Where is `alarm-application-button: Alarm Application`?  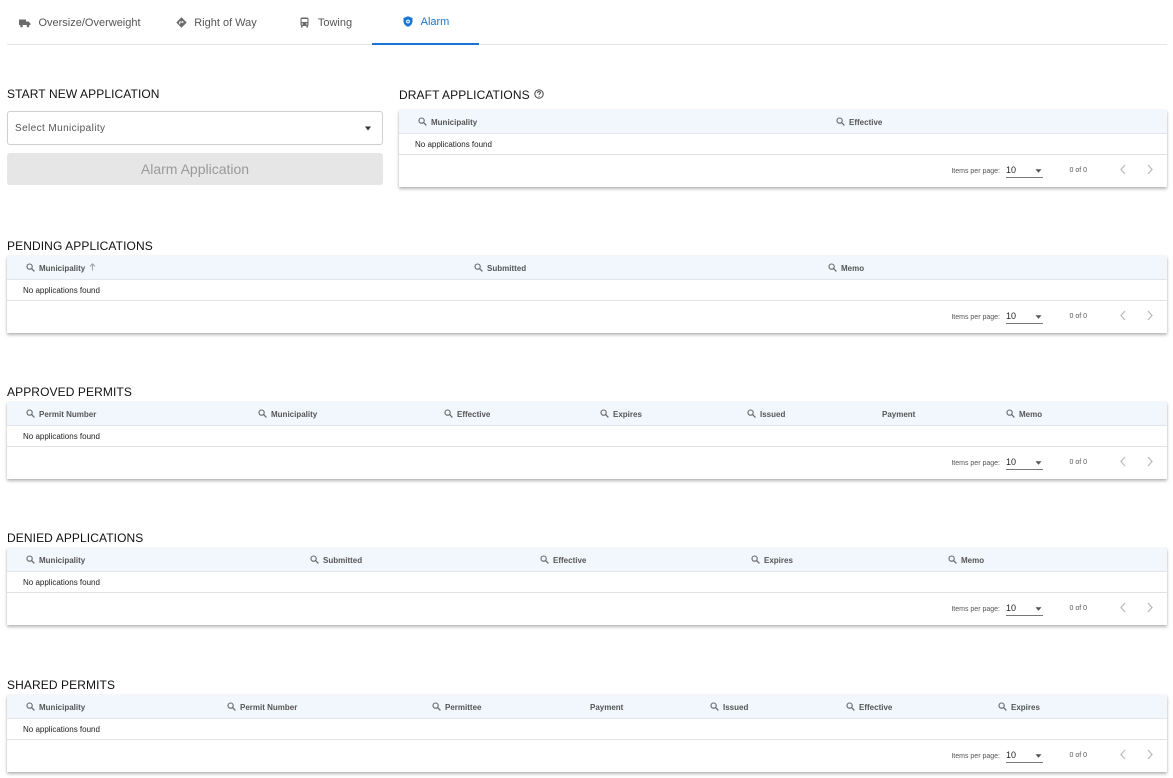
alarm-application-button: Alarm Application is located at coordinates (195, 169).